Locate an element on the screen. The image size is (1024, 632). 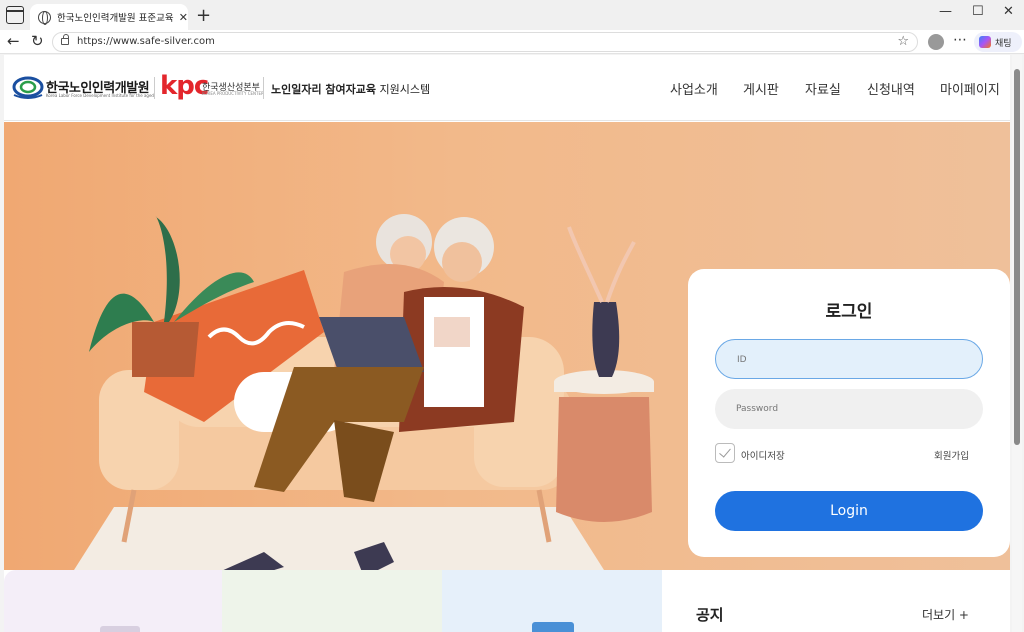
system-title-bold: 노인일자리 참여자교육 is located at coordinates (324, 89).